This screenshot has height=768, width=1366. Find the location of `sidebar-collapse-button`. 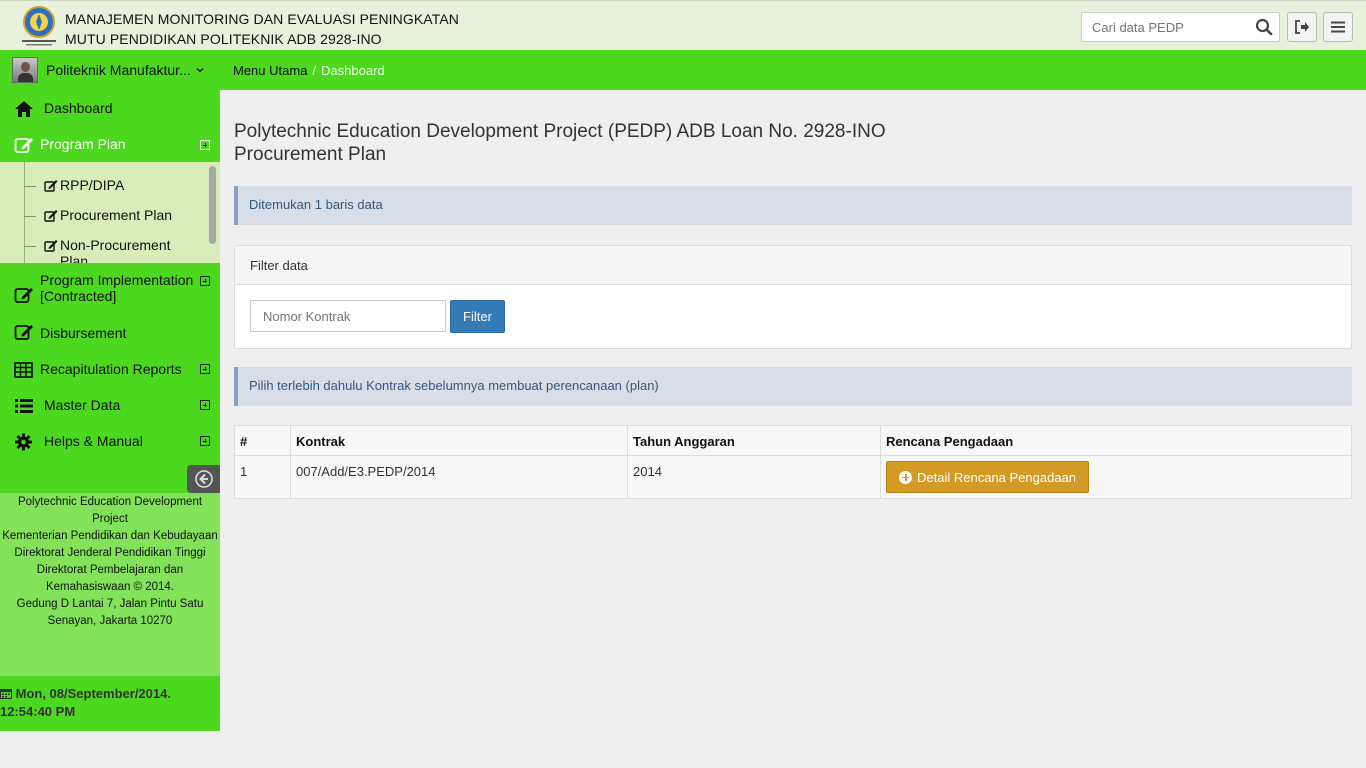

sidebar-collapse-button is located at coordinates (203, 479).